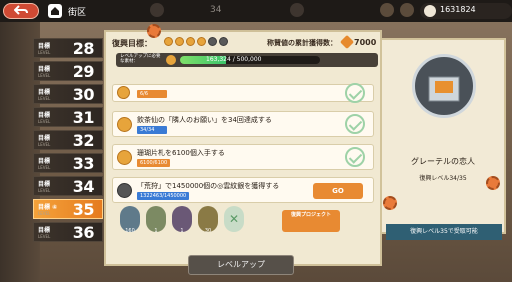 This screenshot has height=282, width=512. What do you see at coordinates (302, 43) in the screenshot?
I see `title-count-label: 称賛値の累計獲得数：` at bounding box center [302, 43].